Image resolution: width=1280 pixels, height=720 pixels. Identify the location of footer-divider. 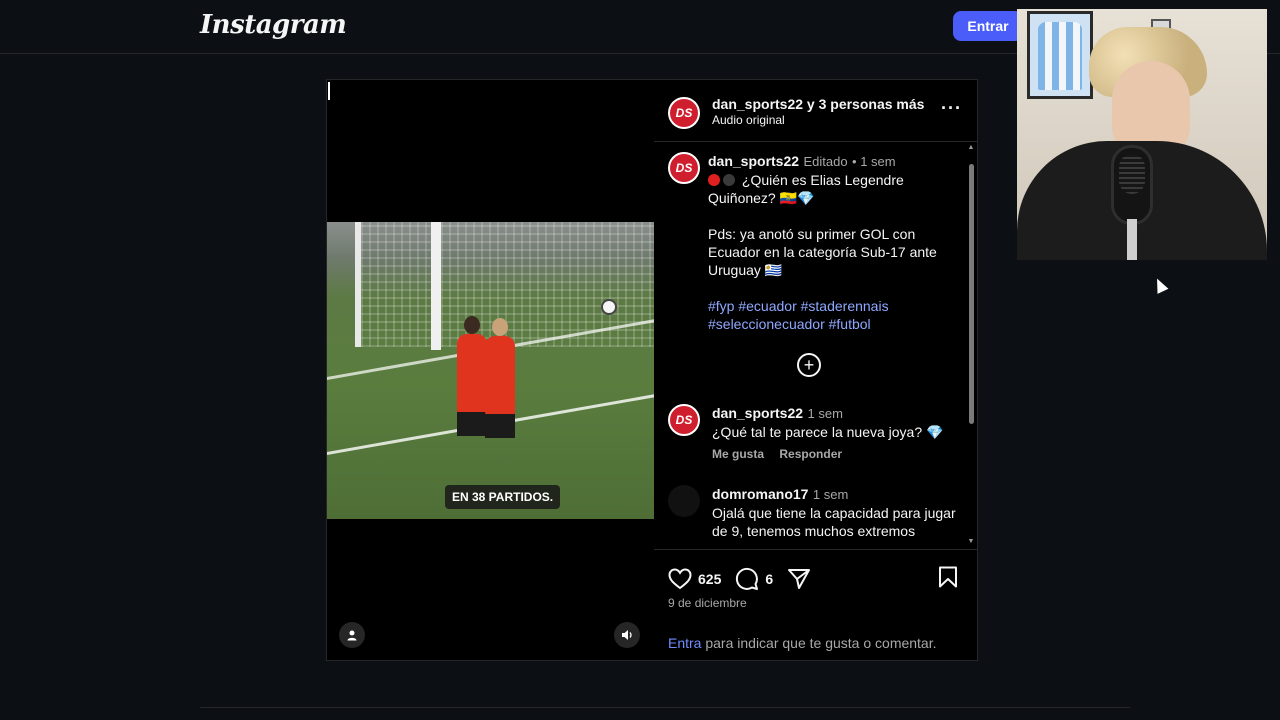
(665, 707).